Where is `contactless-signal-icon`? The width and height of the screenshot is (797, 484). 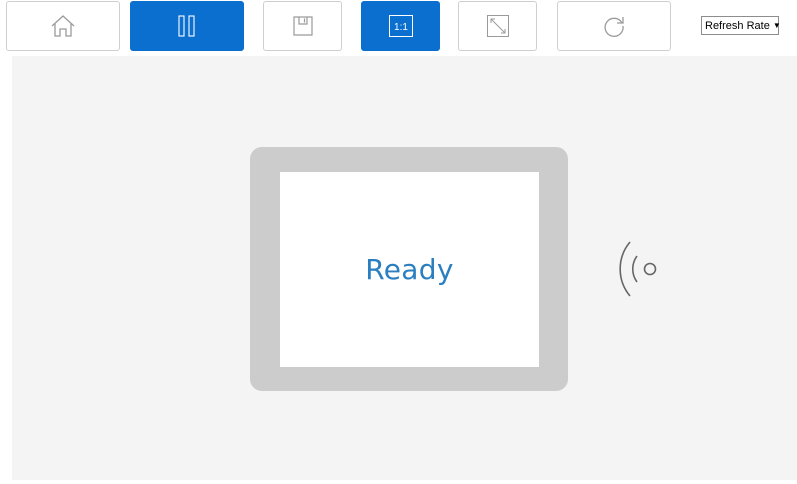 contactless-signal-icon is located at coordinates (638, 271).